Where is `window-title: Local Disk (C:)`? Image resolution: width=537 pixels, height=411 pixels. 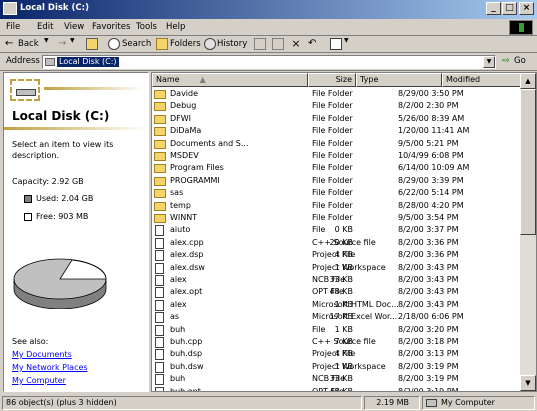 window-title: Local Disk (C:) is located at coordinates (54, 8).